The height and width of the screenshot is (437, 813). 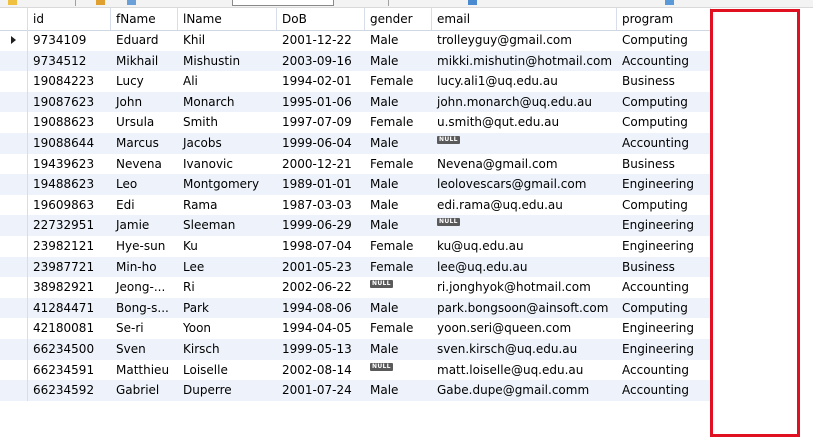 I want to click on cell-email: Gabe.dupe@gmail.comm, so click(x=524, y=390).